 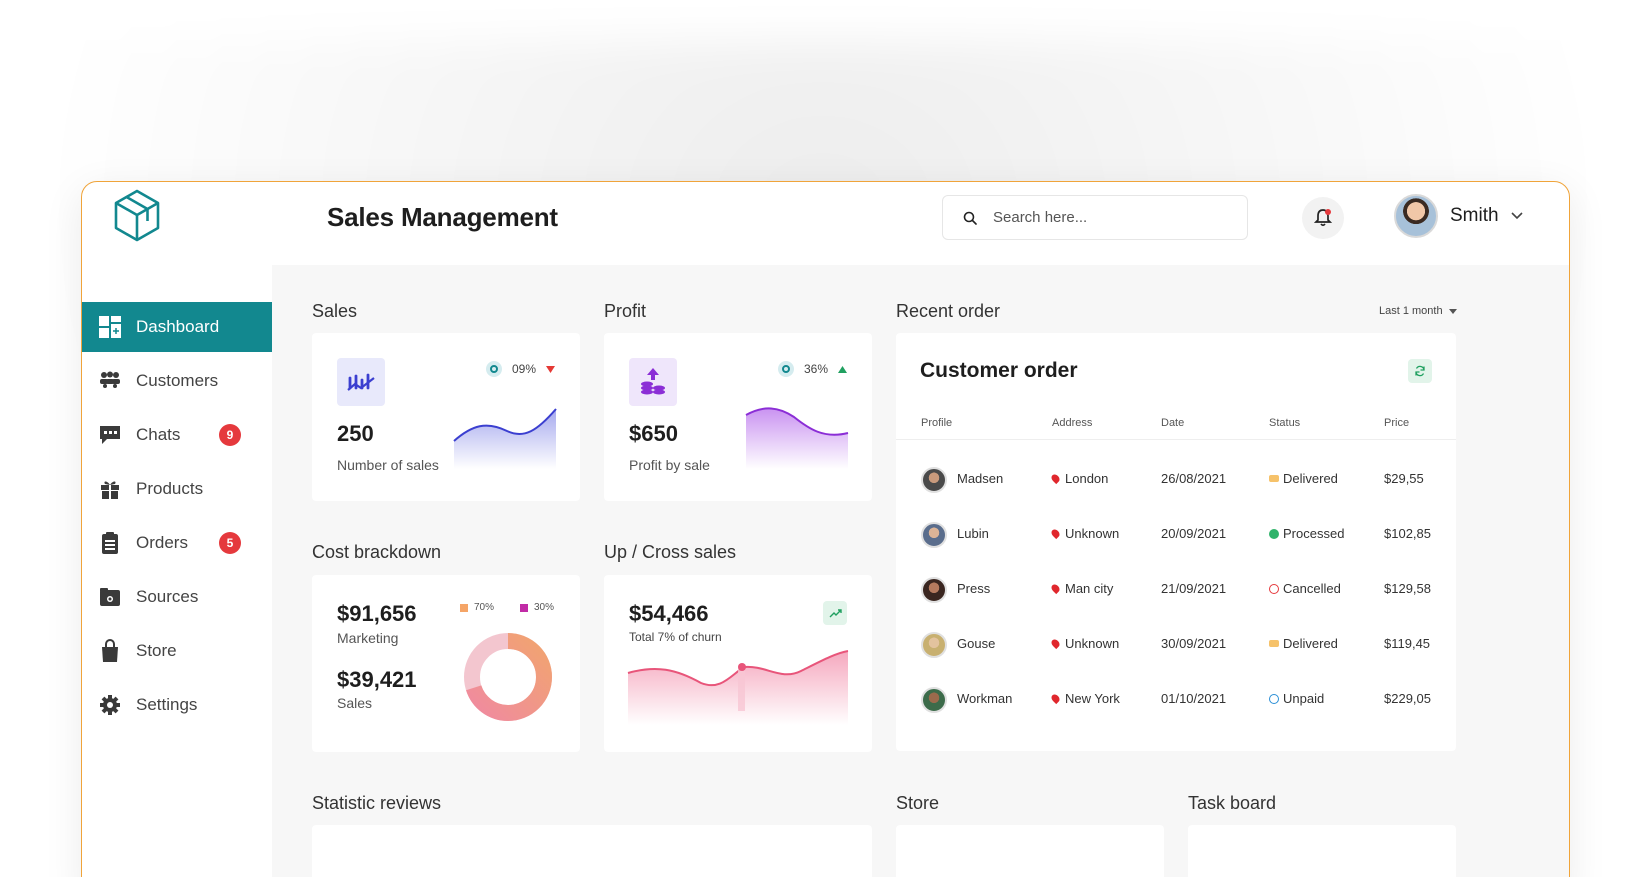 I want to click on sales-change: 09%, so click(x=520, y=369).